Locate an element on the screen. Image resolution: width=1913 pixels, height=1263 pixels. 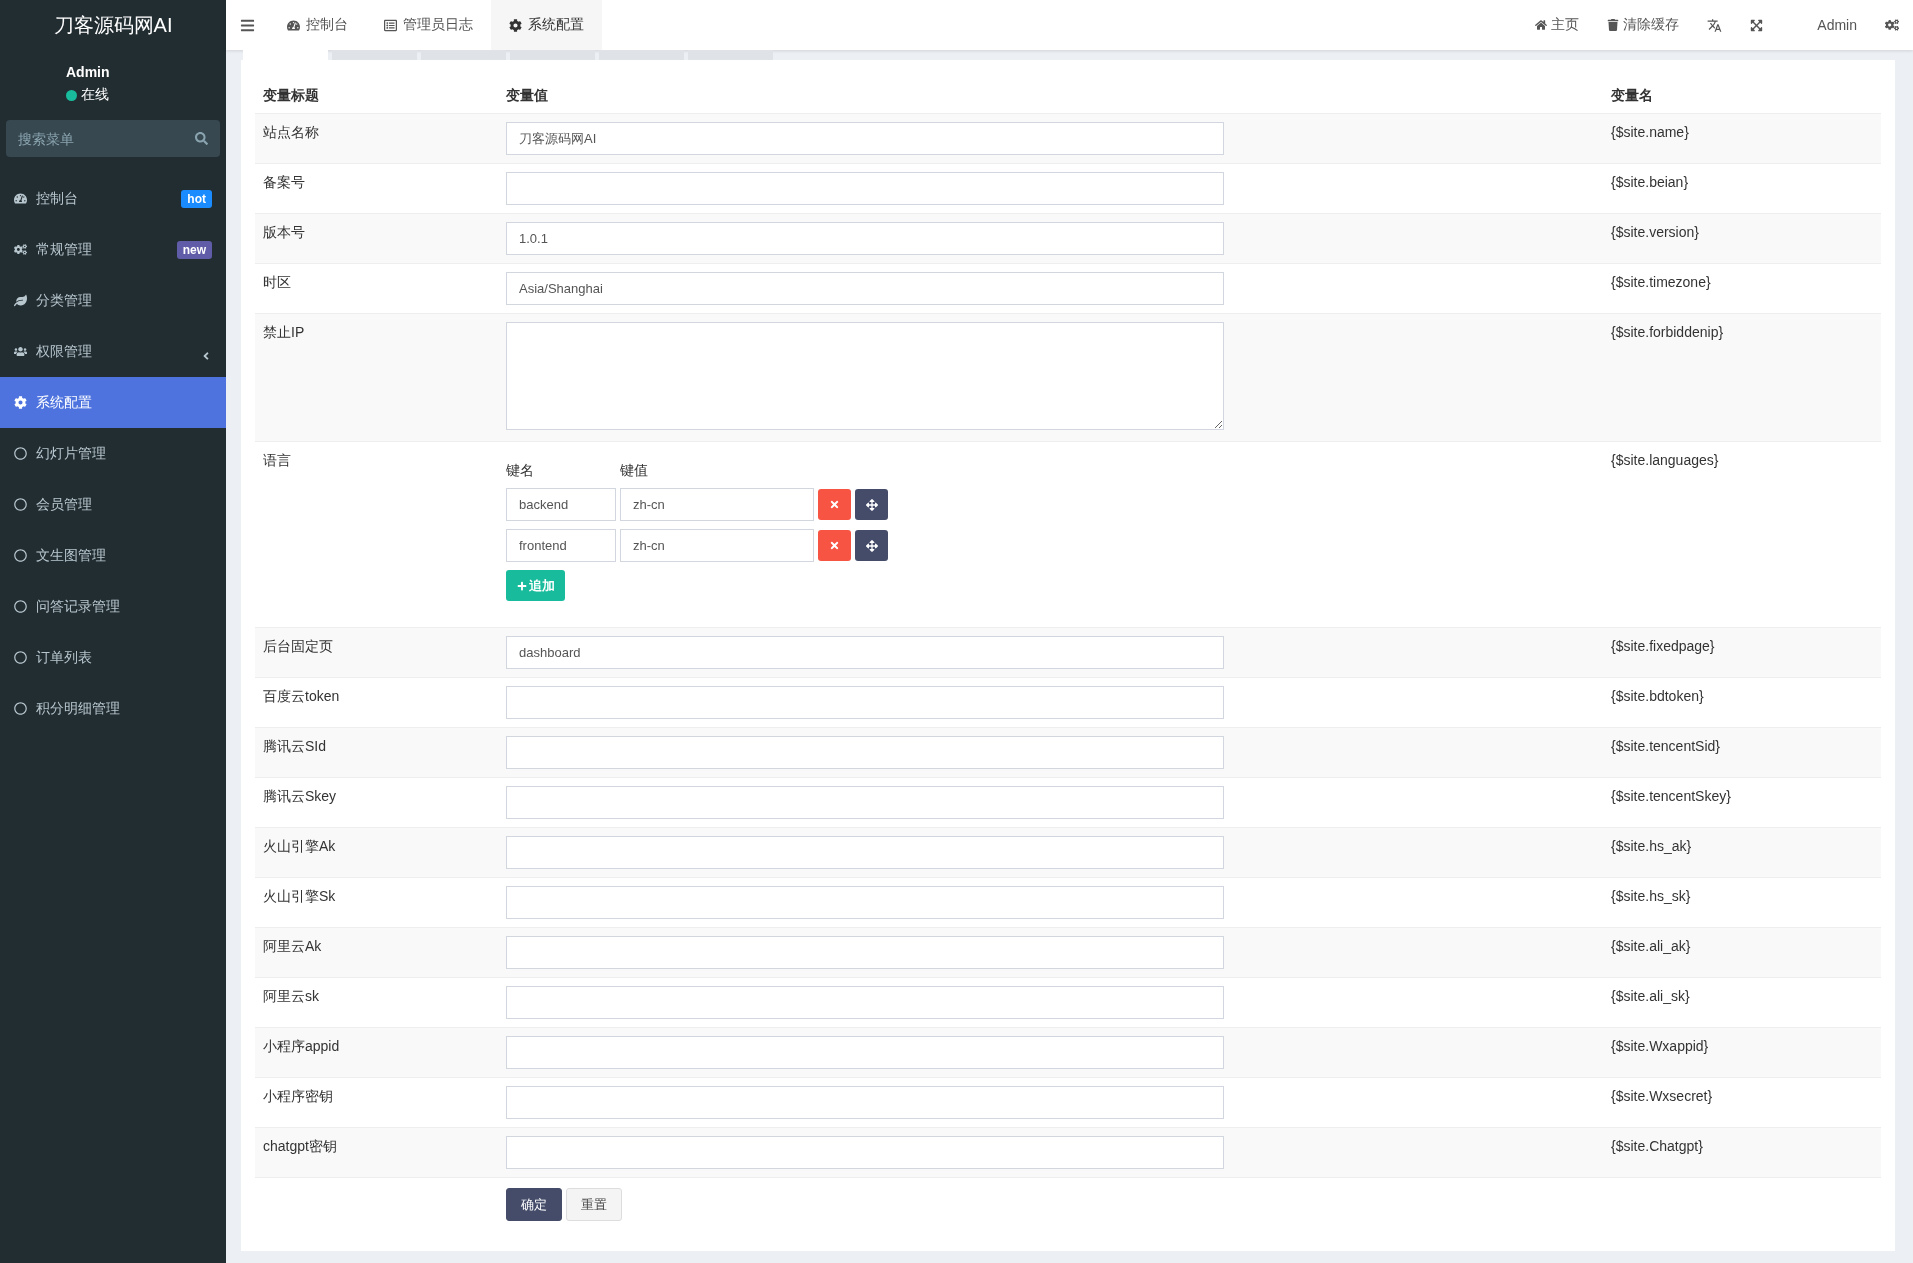
field-label: 小程序appid is located at coordinates (302, 1046).